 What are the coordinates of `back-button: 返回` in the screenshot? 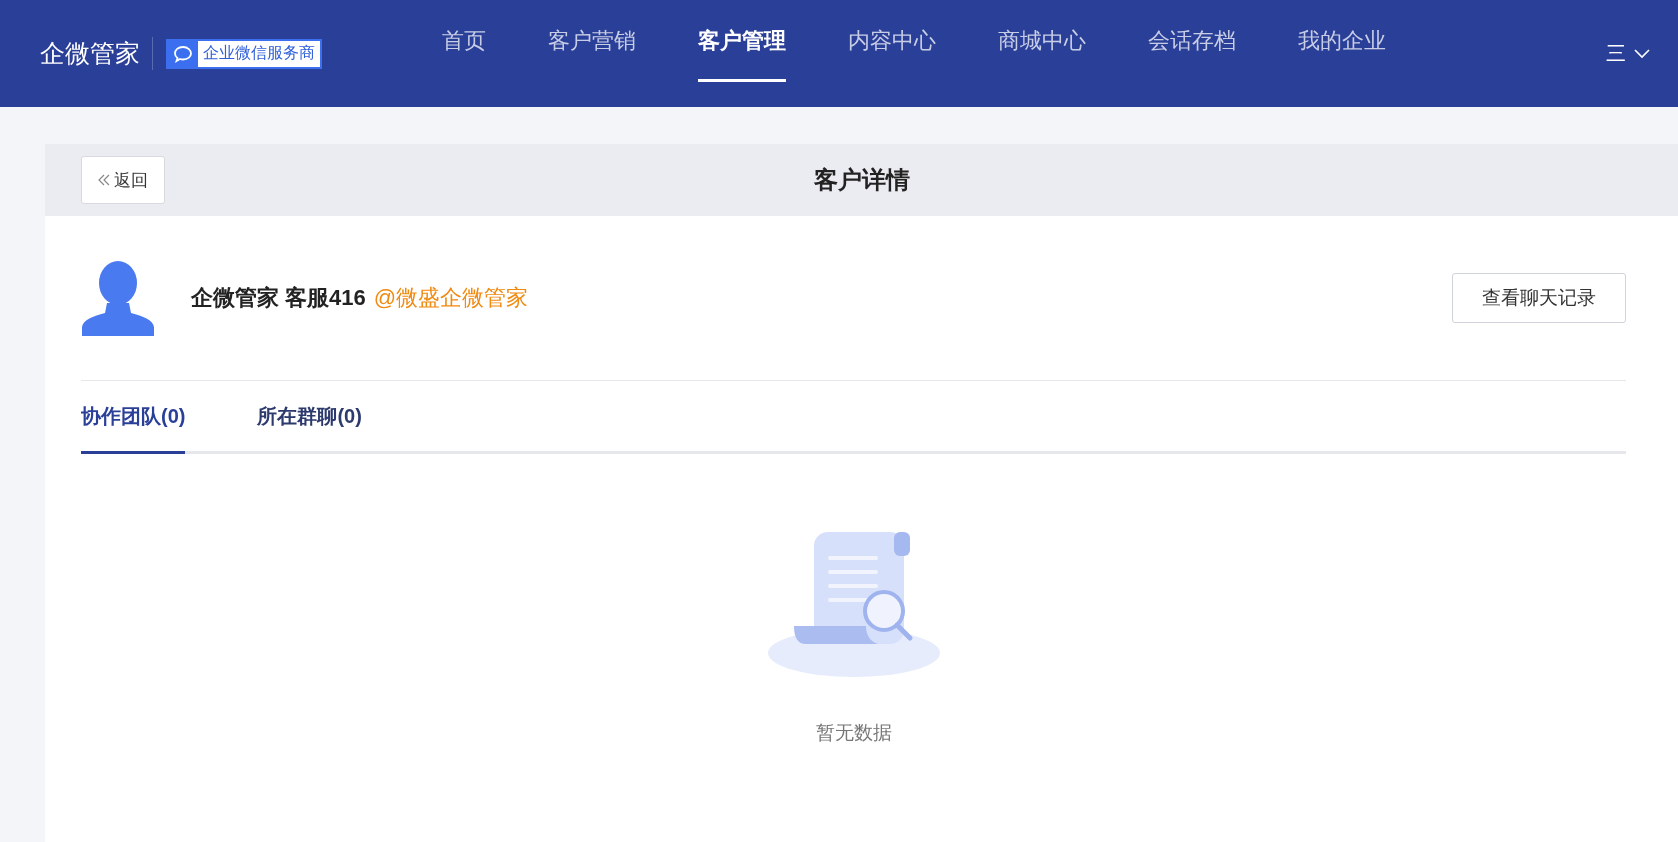 It's located at (123, 180).